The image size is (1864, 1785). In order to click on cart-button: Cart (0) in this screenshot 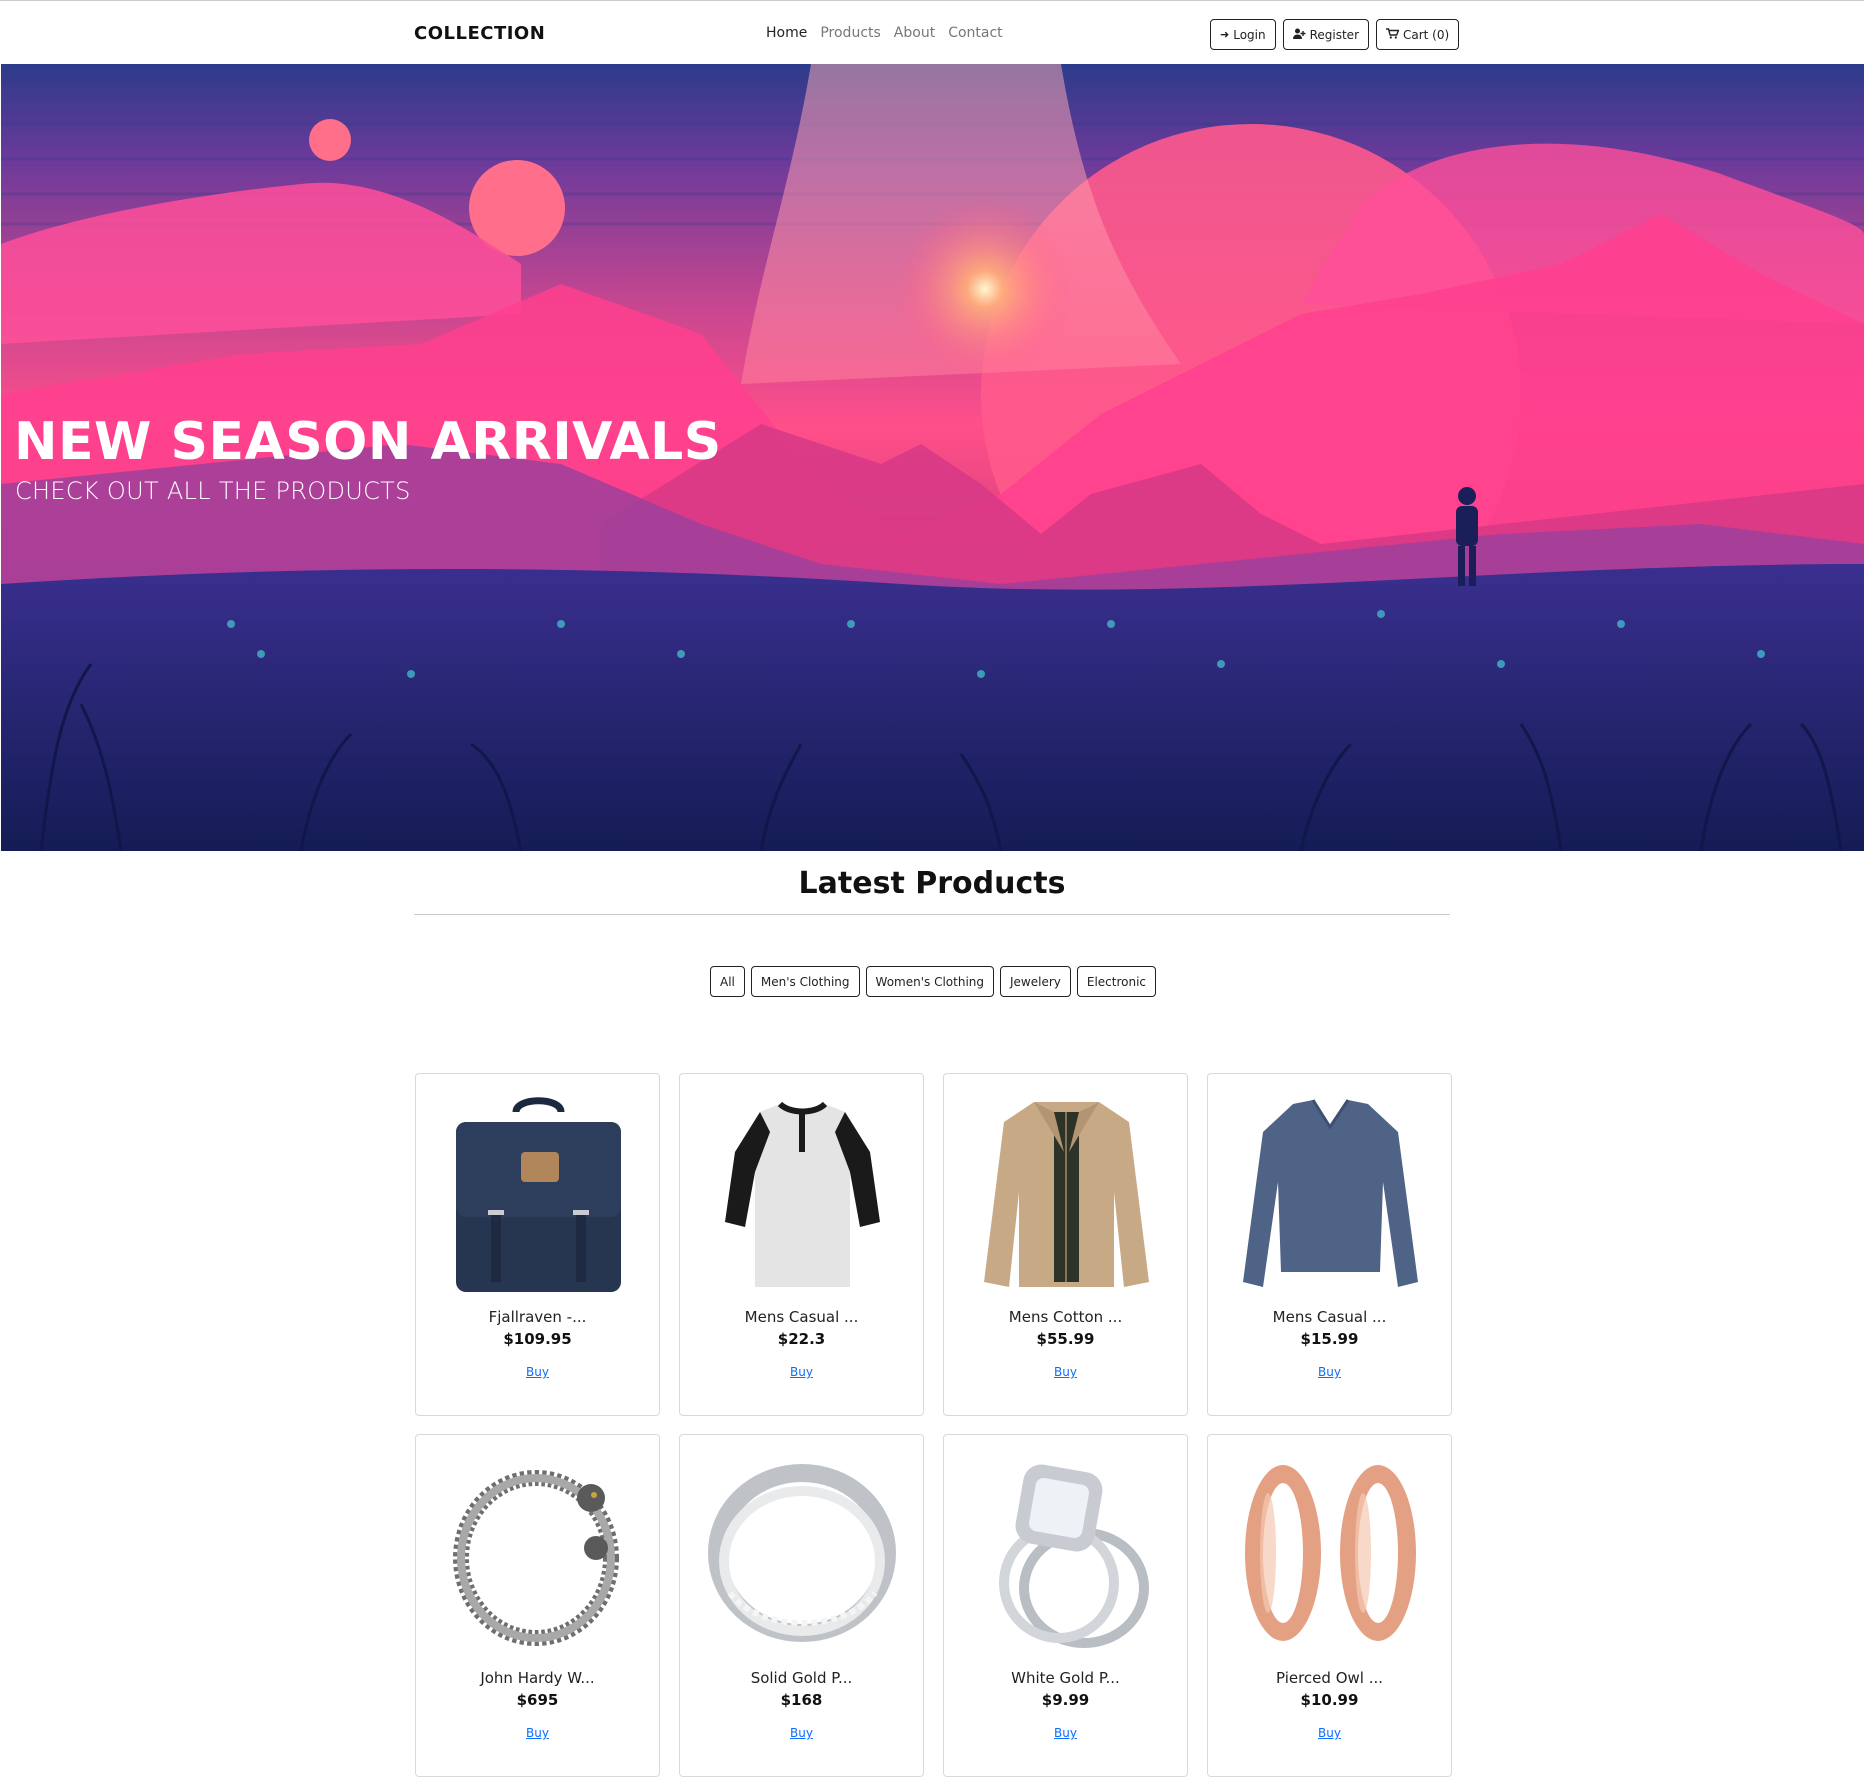, I will do `click(1418, 34)`.